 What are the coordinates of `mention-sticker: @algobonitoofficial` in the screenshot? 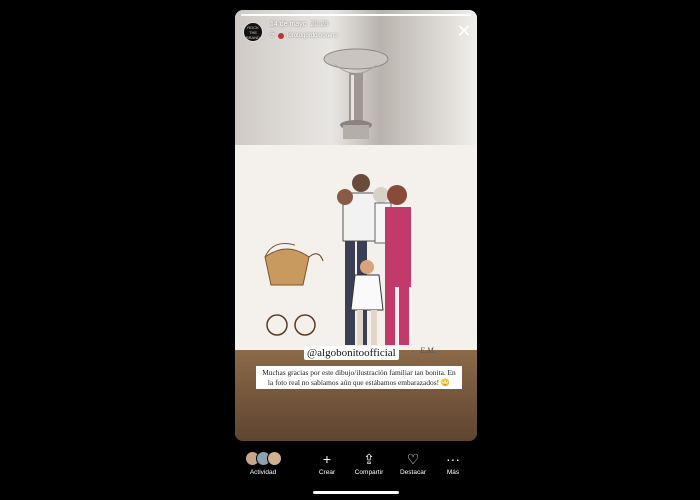 It's located at (351, 353).